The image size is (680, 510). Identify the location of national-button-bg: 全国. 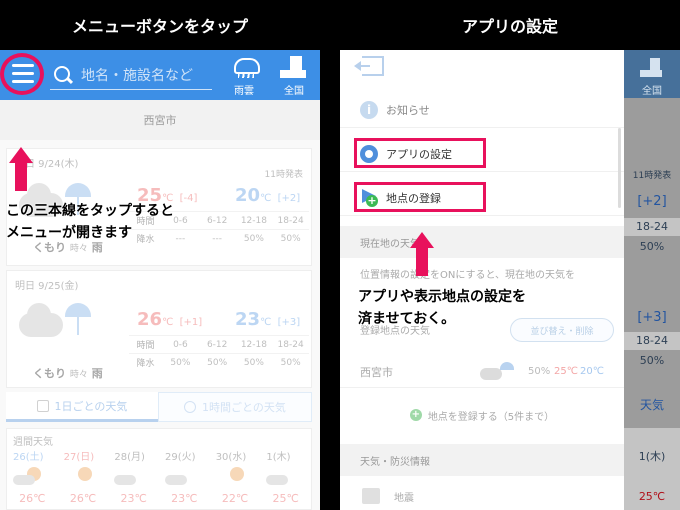
(652, 76).